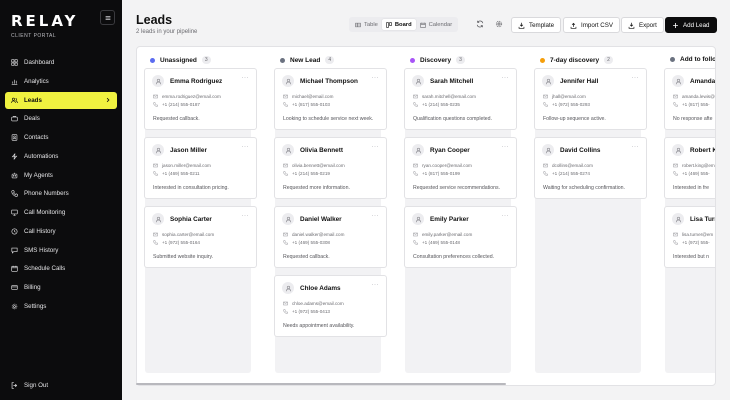 The width and height of the screenshot is (730, 400). I want to click on lead-phone-row: +1 (972) 555-0164, so click(176, 242).